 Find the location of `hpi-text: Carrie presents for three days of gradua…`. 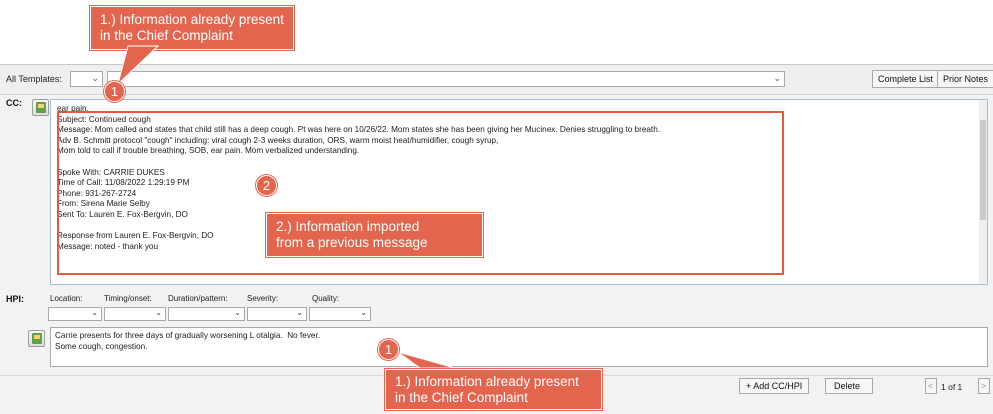

hpi-text: Carrie presents for three days of gradua… is located at coordinates (188, 341).